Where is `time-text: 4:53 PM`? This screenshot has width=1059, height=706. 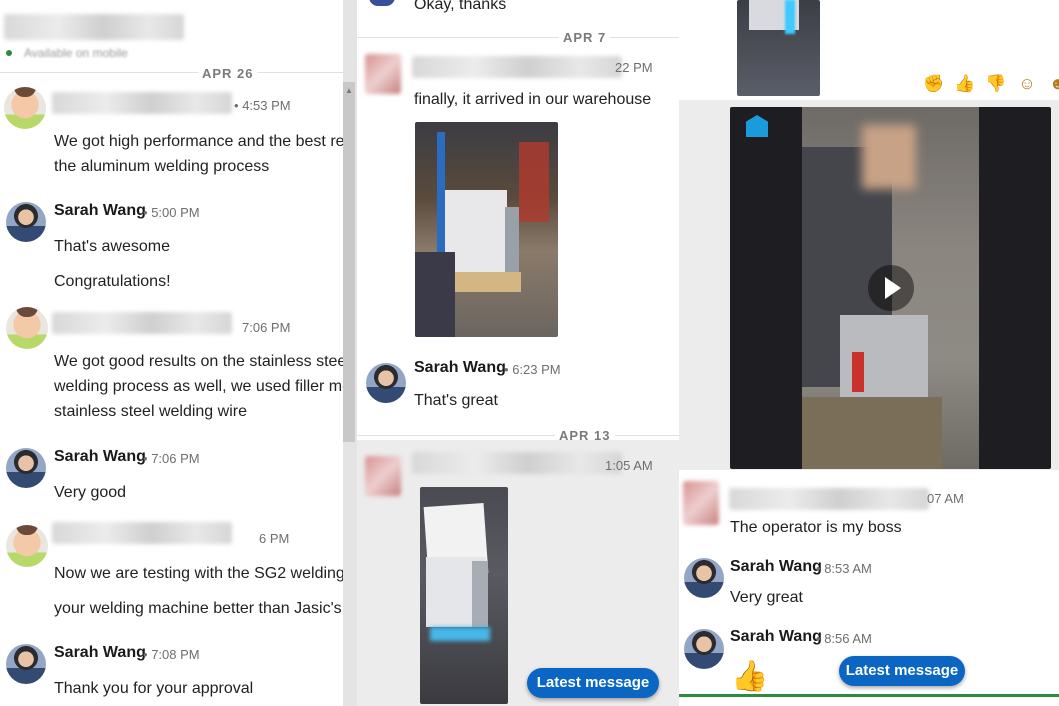
time-text: 4:53 PM is located at coordinates (266, 105).